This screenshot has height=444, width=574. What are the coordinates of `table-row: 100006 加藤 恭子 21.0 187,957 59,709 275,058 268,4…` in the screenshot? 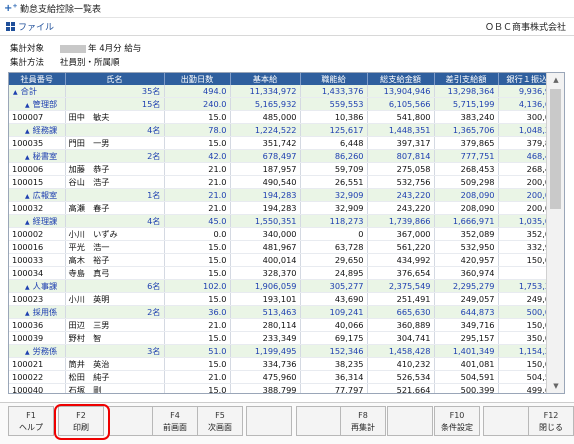 It's located at (286, 169).